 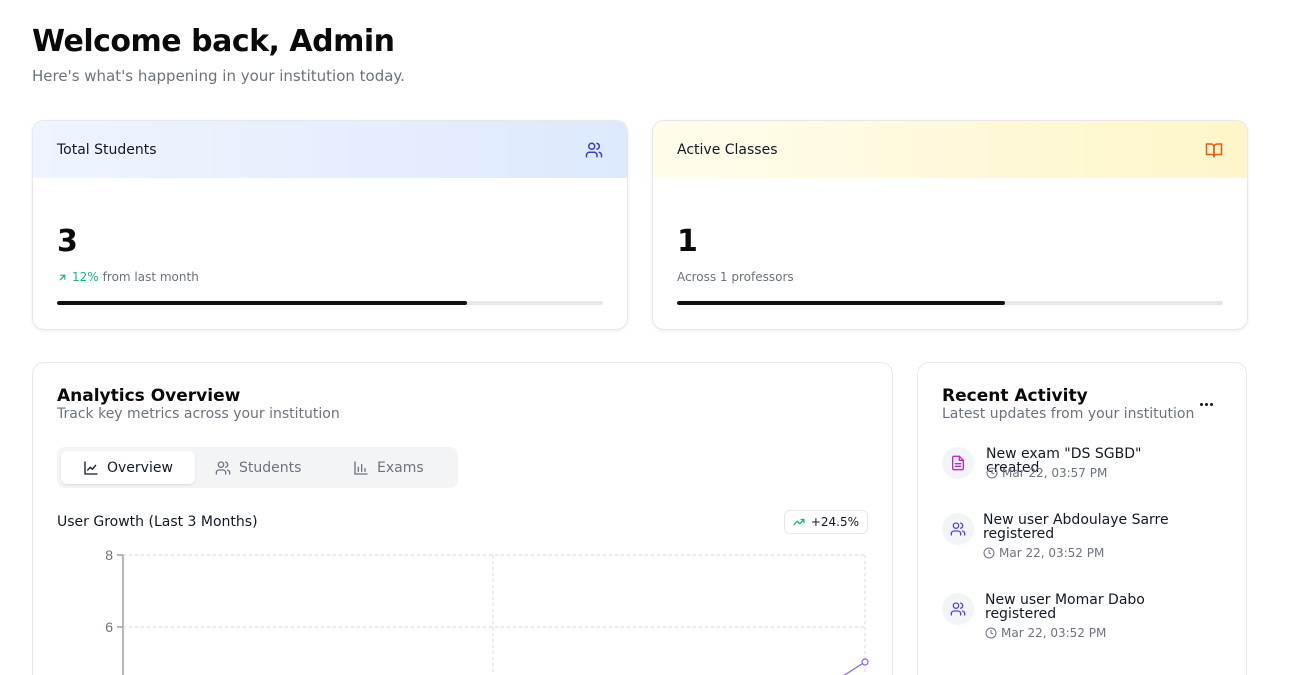 I want to click on line-chart-icon, so click(x=91, y=468).